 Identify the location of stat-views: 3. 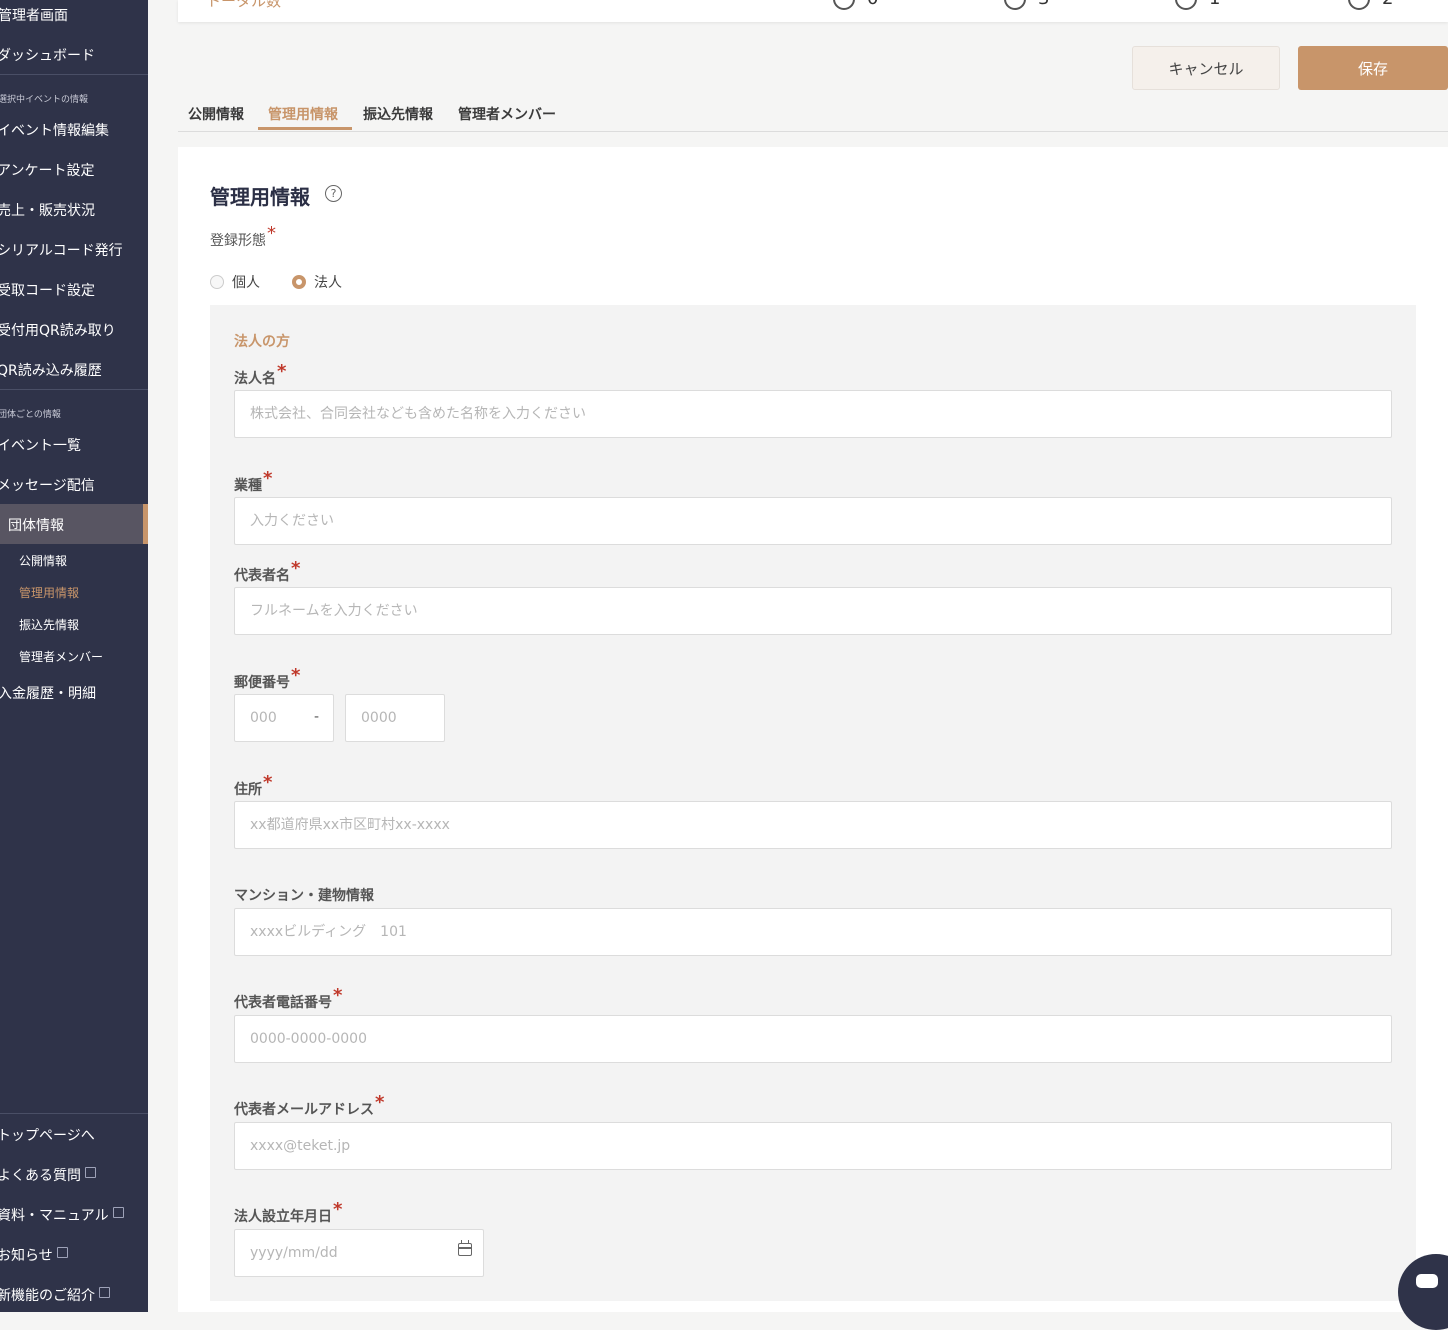
(1026, 5).